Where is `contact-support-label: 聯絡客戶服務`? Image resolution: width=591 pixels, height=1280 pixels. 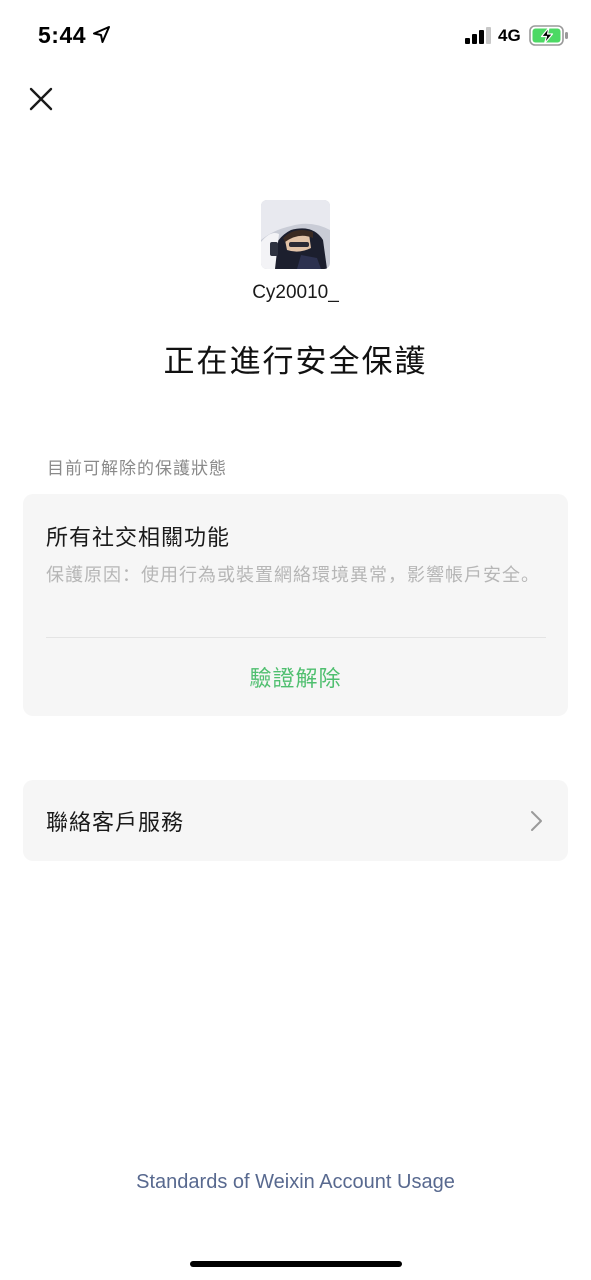
contact-support-label: 聯絡客戶服務 is located at coordinates (115, 823).